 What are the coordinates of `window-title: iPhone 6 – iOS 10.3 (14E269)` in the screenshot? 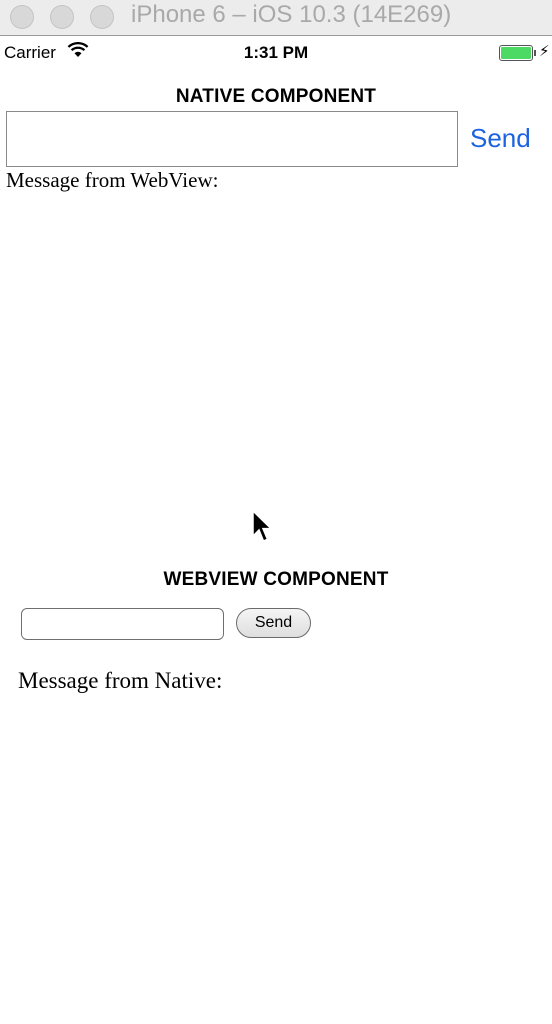 It's located at (291, 14).